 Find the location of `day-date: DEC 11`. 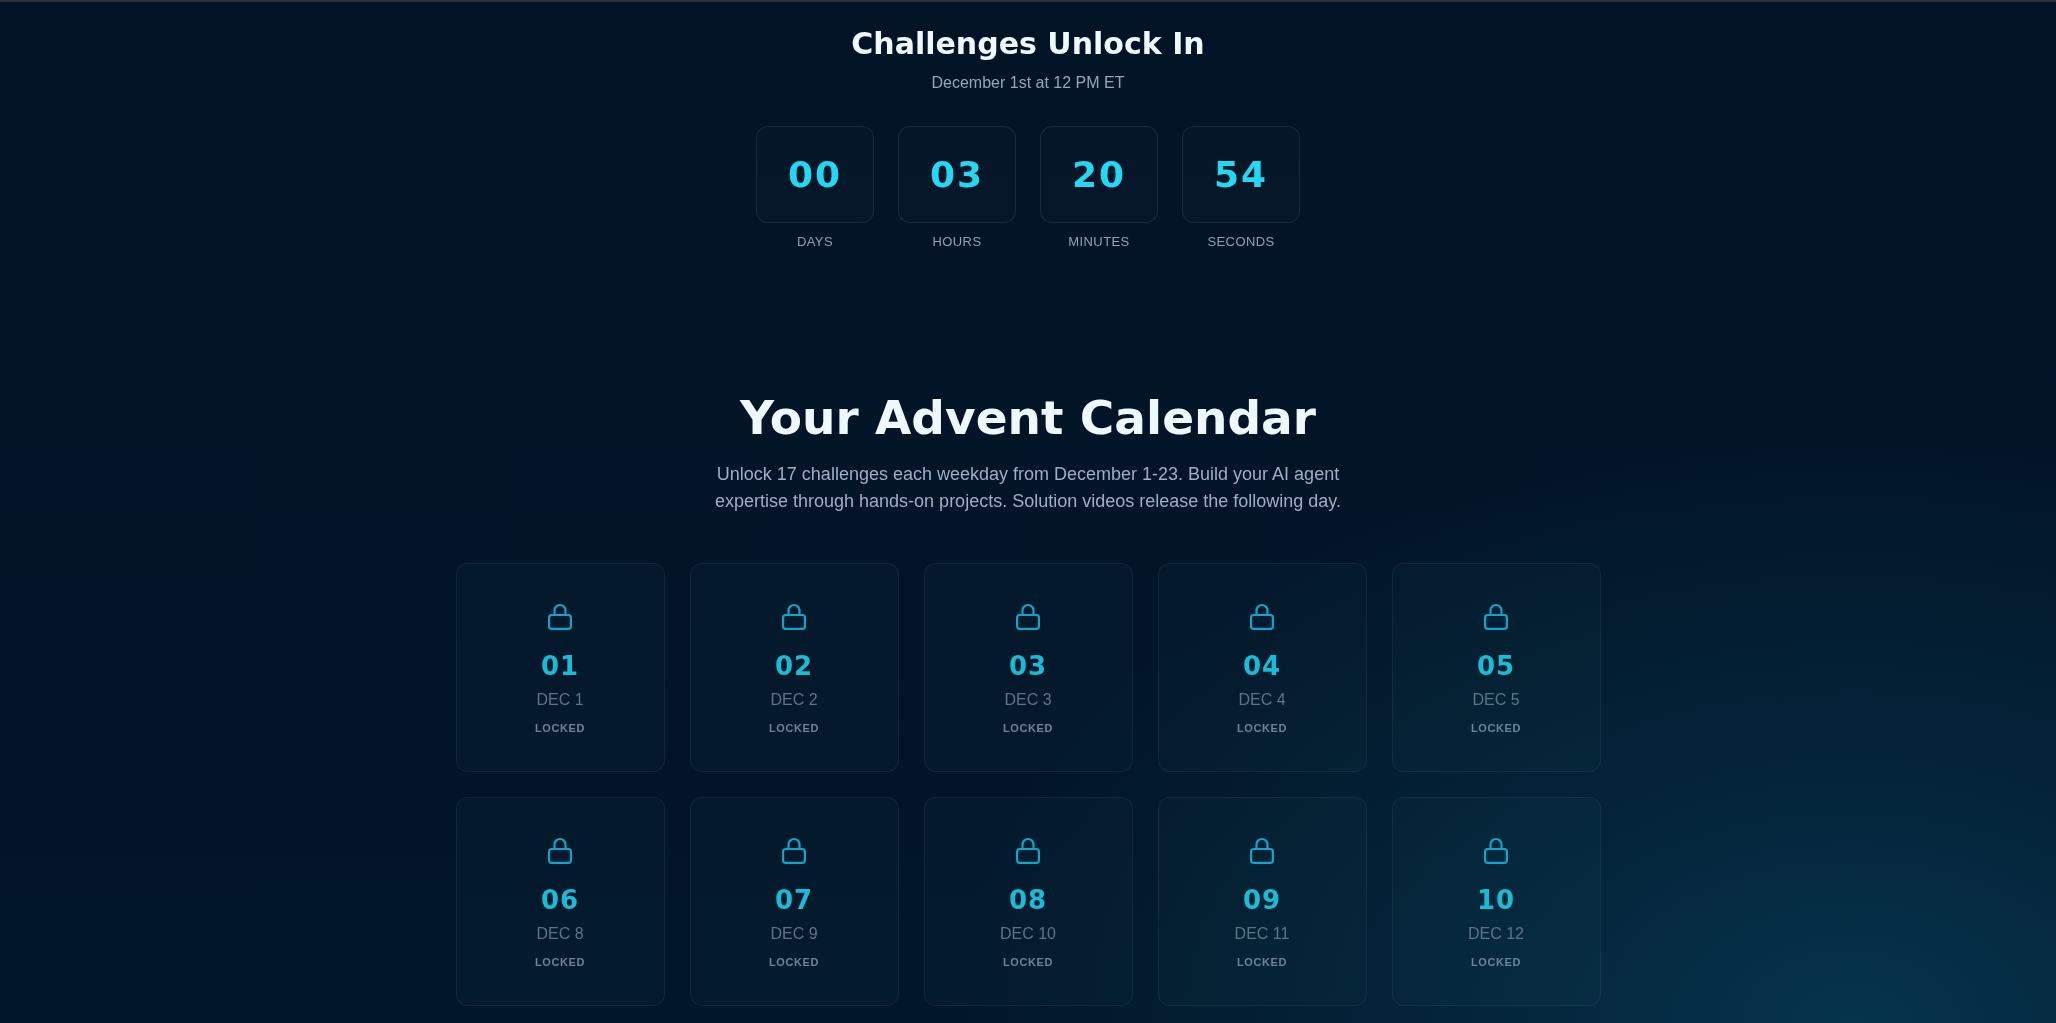

day-date: DEC 11 is located at coordinates (1262, 934).